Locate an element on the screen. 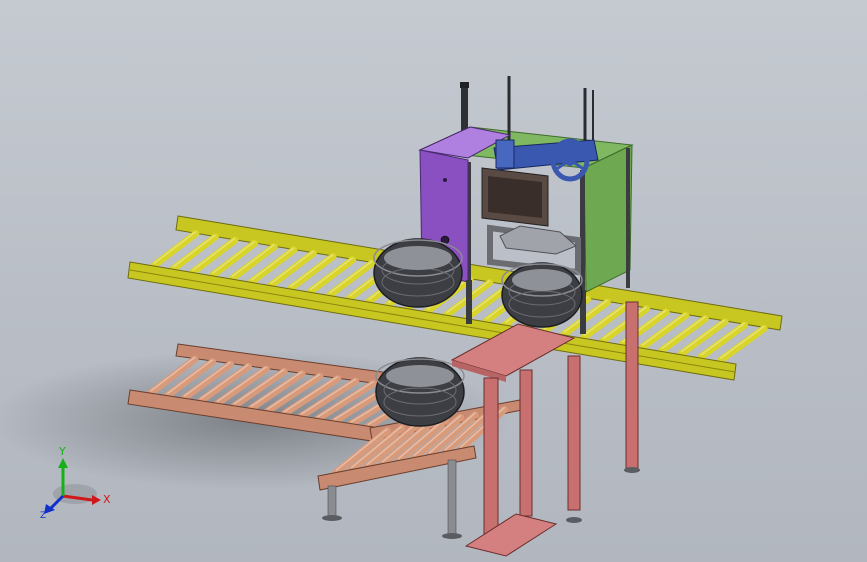  frame-post-back-right is located at coordinates (628, 218).